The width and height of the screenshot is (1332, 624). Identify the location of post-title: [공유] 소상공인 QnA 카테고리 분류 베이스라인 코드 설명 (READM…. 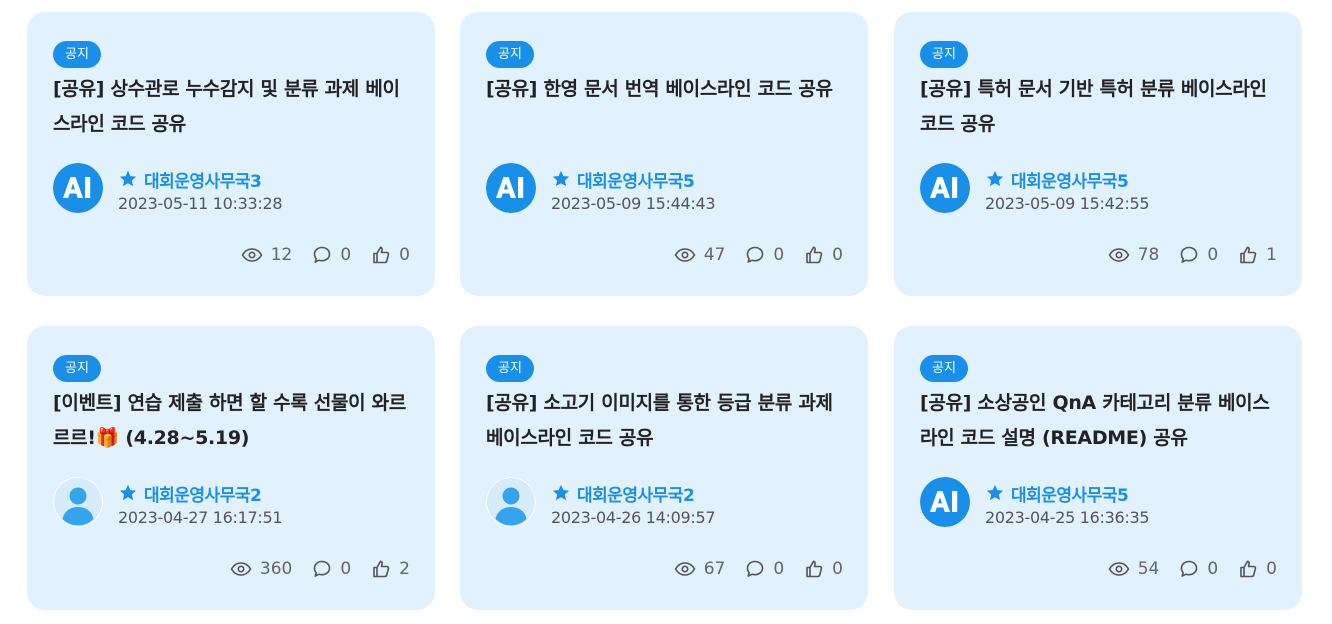
(1100, 421).